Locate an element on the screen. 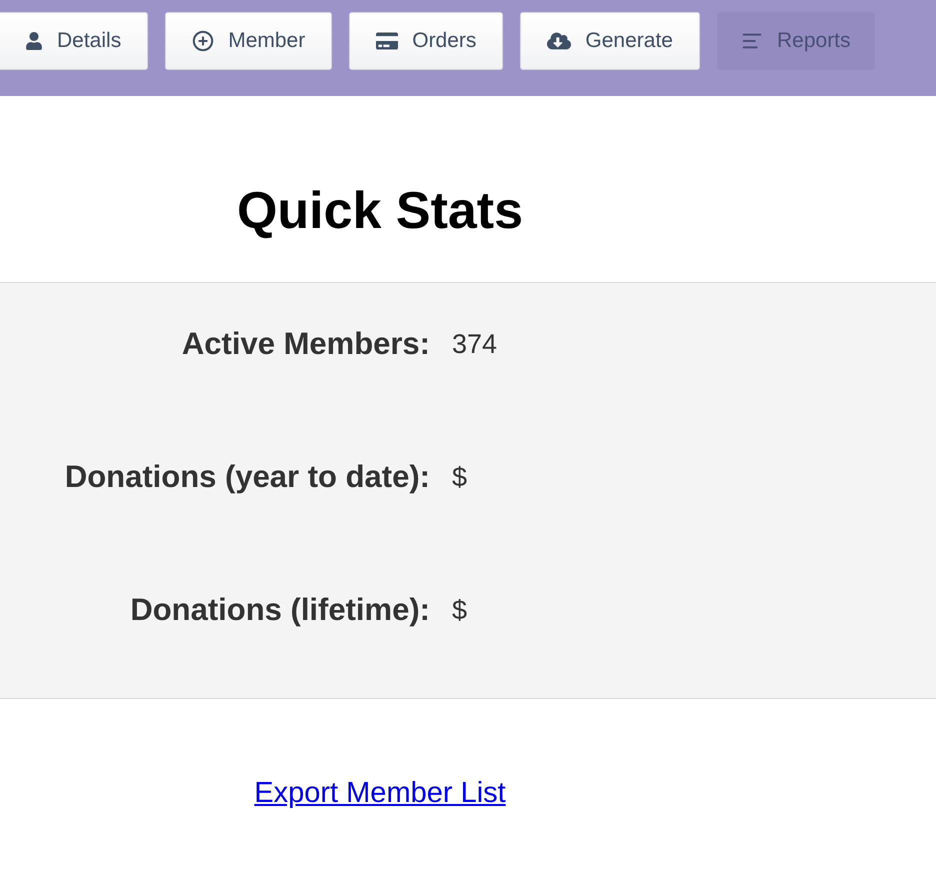 The image size is (936, 874). stat-label: Active Members: is located at coordinates (305, 344).